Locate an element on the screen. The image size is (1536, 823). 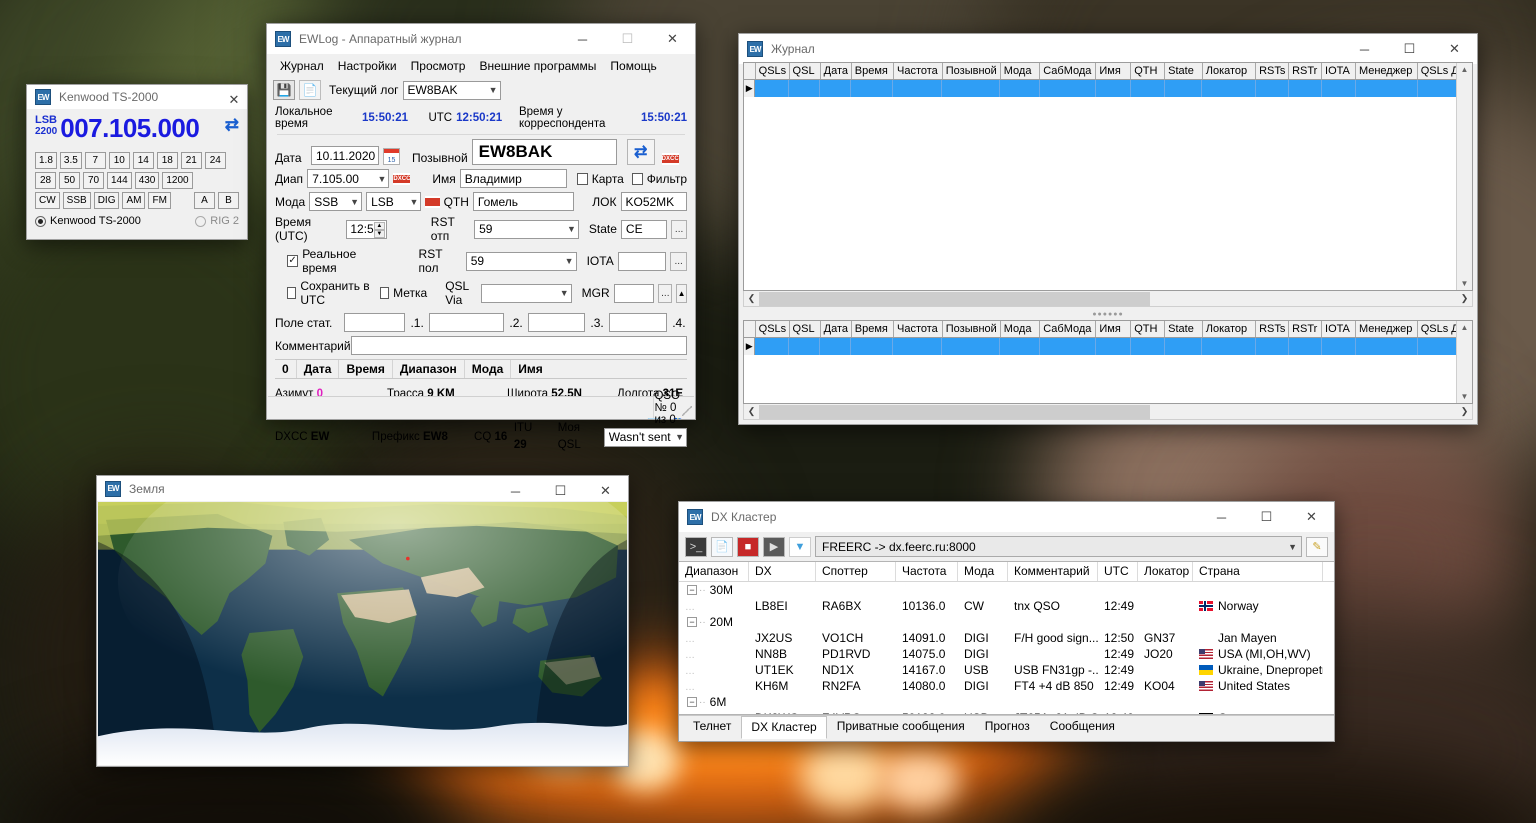
band-button: 70 is located at coordinates (93, 180).